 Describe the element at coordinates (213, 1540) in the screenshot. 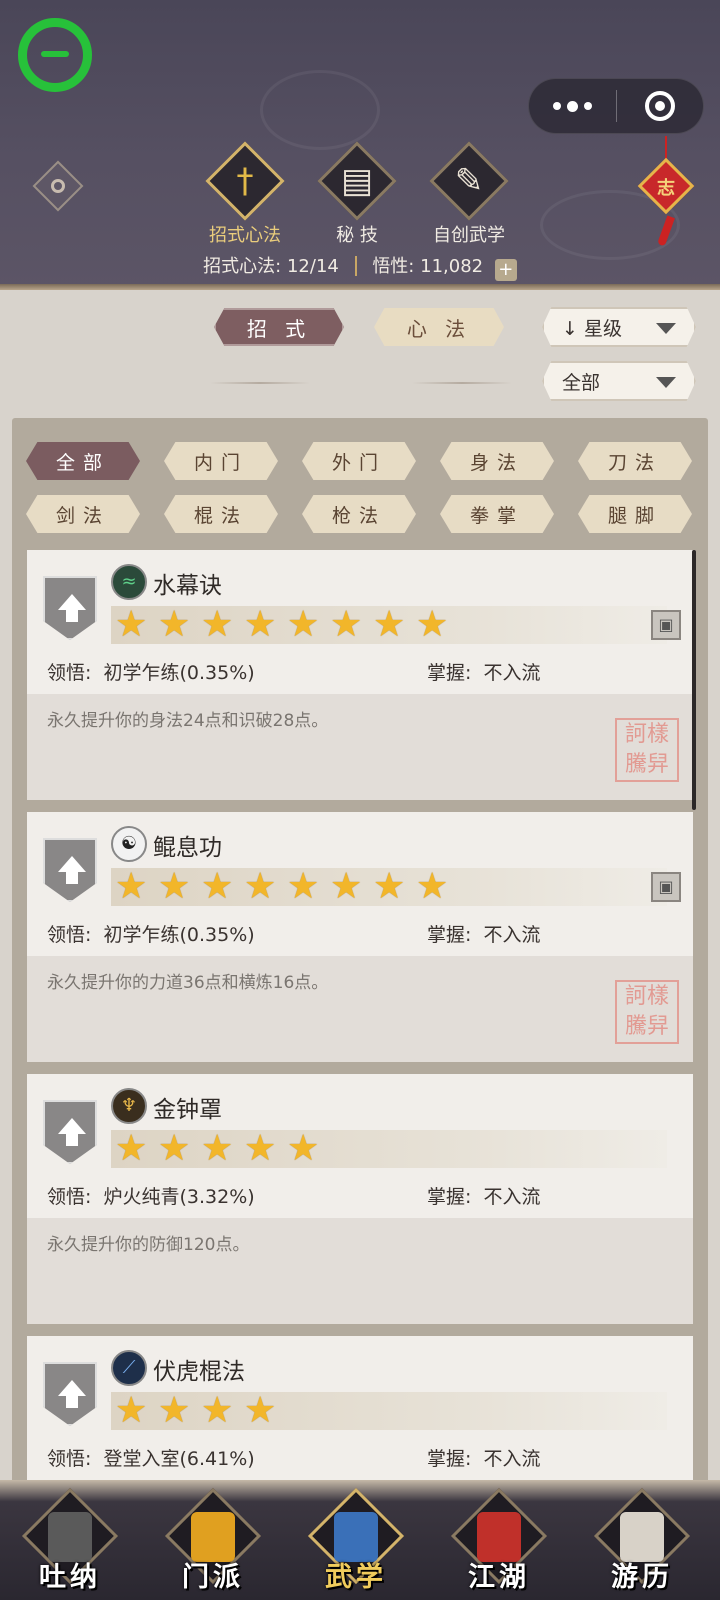

I see `nav-sect: 门派` at that location.